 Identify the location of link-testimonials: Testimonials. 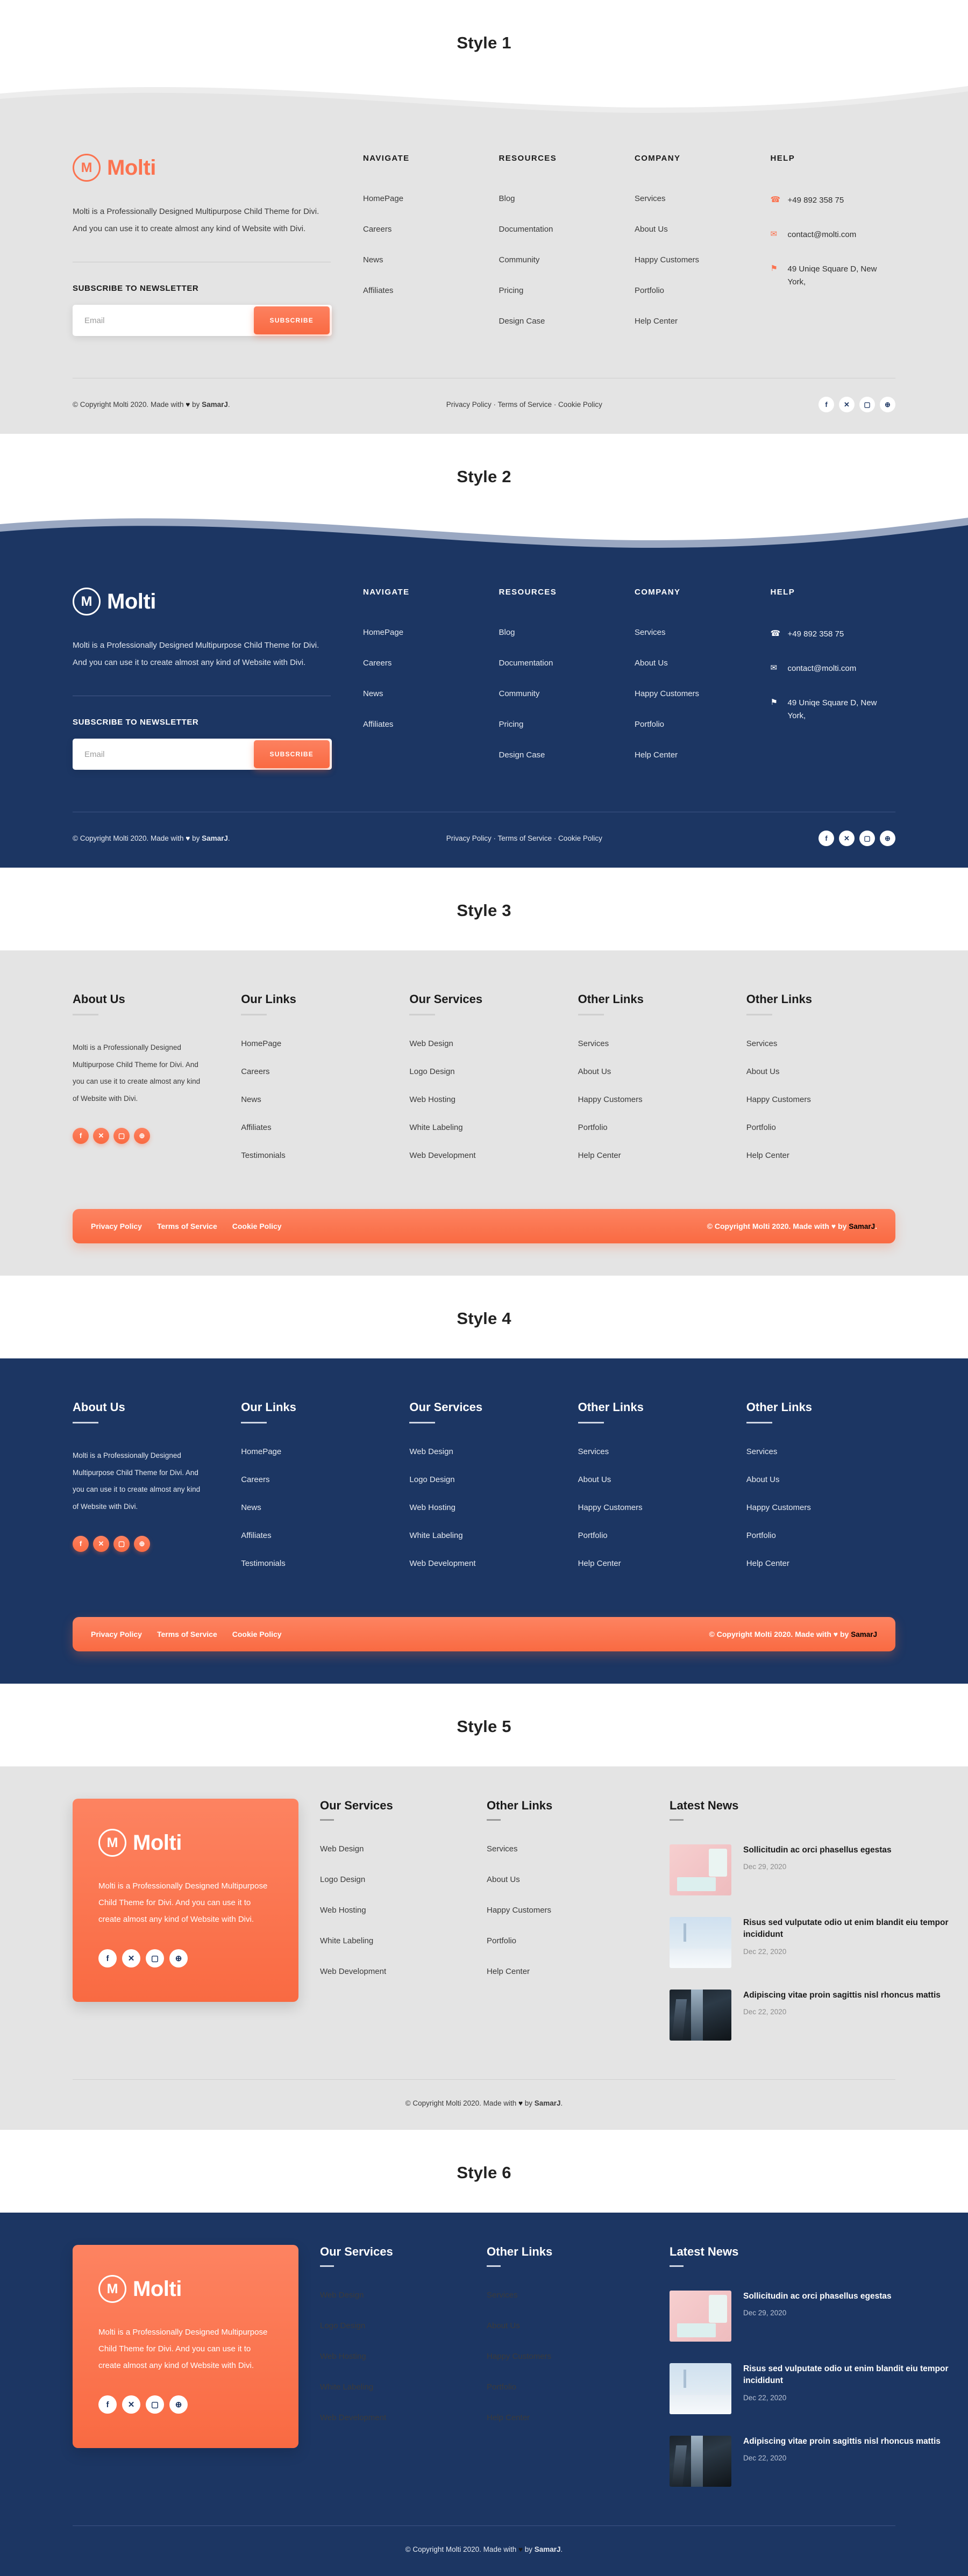
(263, 1155).